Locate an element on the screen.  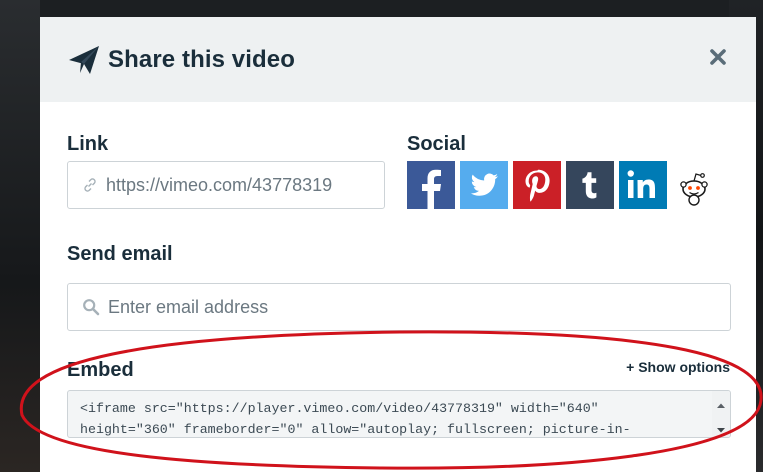
embed-scrollbar is located at coordinates (721, 414).